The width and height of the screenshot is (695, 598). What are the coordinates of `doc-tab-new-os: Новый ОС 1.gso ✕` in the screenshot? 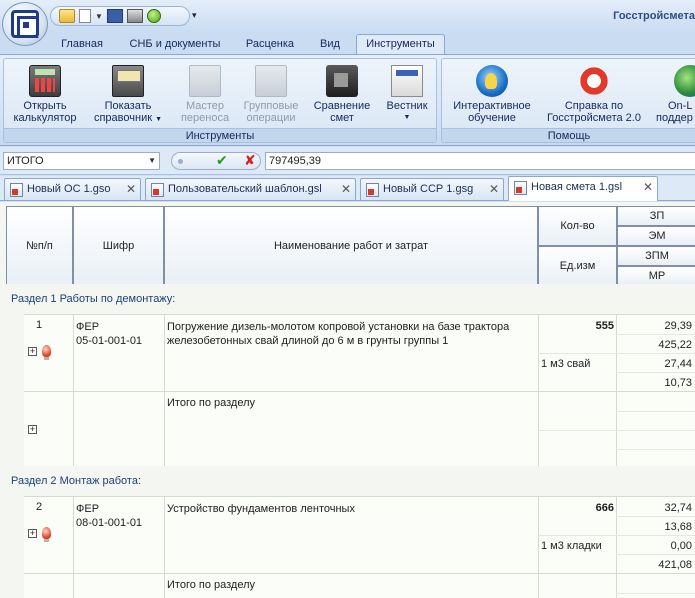 It's located at (72, 189).